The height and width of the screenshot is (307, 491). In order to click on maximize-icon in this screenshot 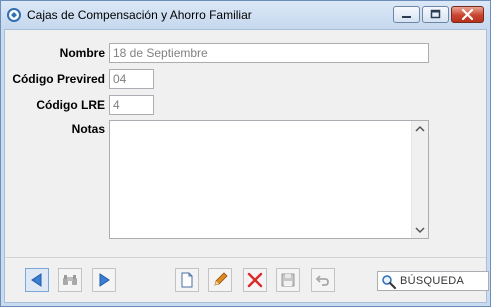, I will do `click(435, 14)`.